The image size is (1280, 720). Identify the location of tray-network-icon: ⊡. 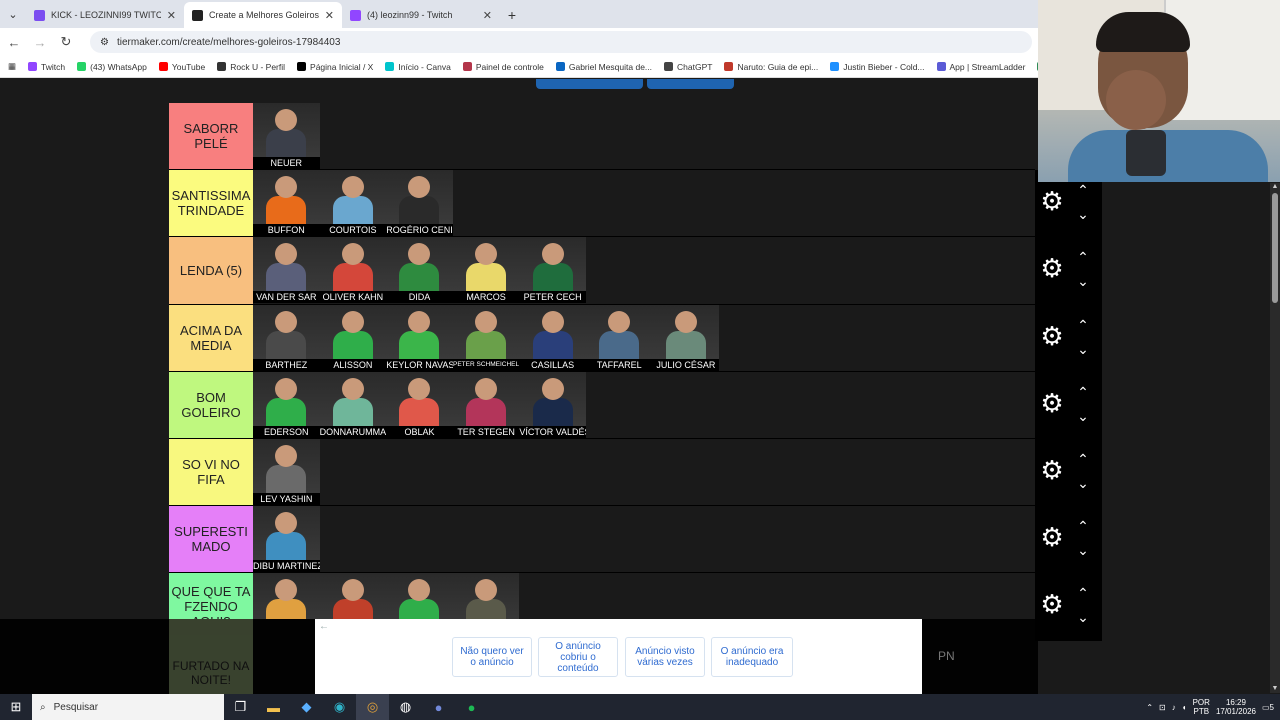
(1162, 707).